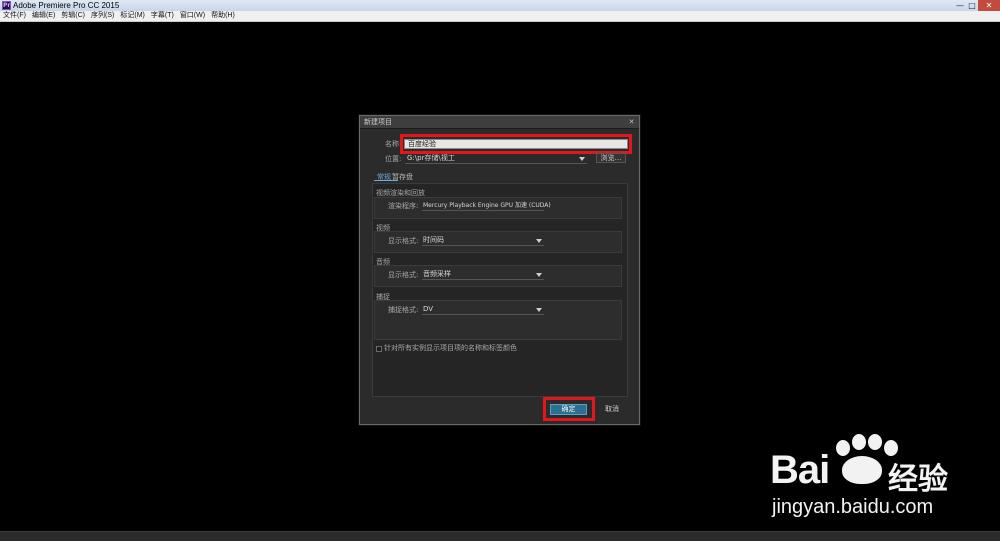 Image resolution: width=1000 pixels, height=541 pixels. I want to click on menu-help: 帮助(H), so click(223, 16).